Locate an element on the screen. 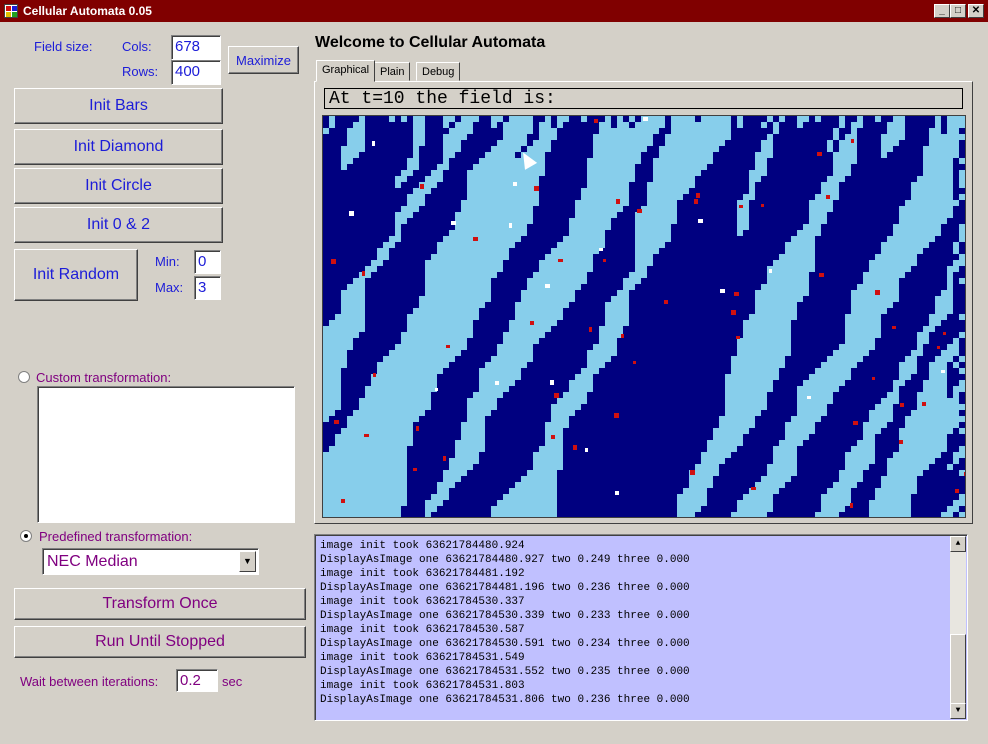 Image resolution: width=988 pixels, height=744 pixels. init-circle-button: Init Circle is located at coordinates (118, 186).